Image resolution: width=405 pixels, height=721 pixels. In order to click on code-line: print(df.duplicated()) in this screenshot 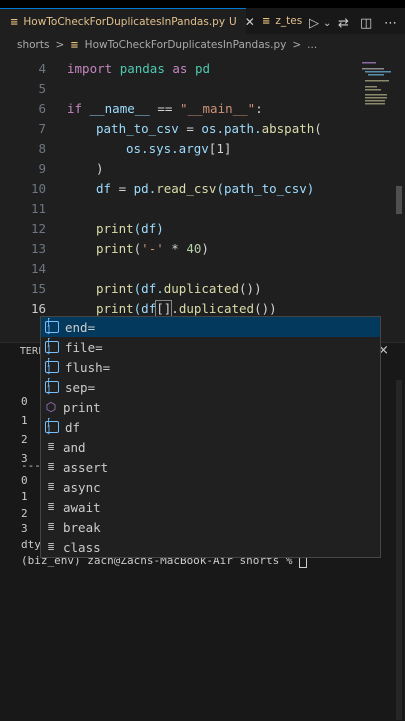, I will do `click(179, 288)`.